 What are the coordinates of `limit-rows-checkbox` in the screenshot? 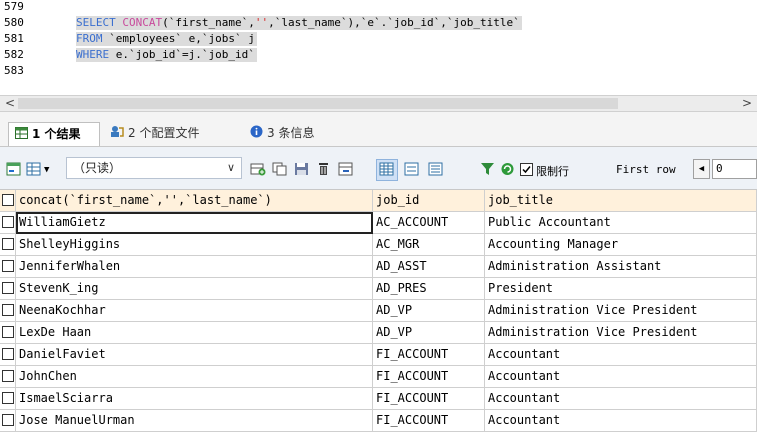 It's located at (526, 170).